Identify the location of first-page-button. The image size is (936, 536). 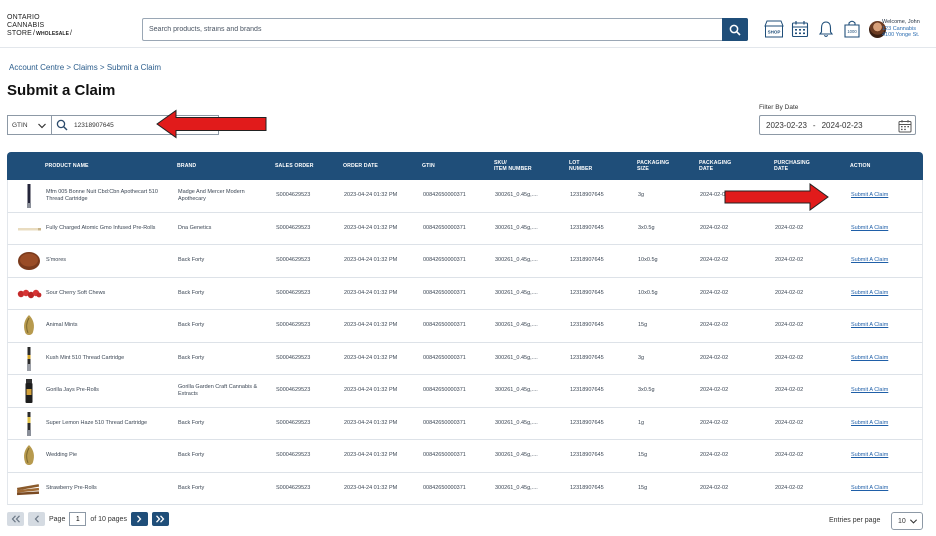
(15, 519).